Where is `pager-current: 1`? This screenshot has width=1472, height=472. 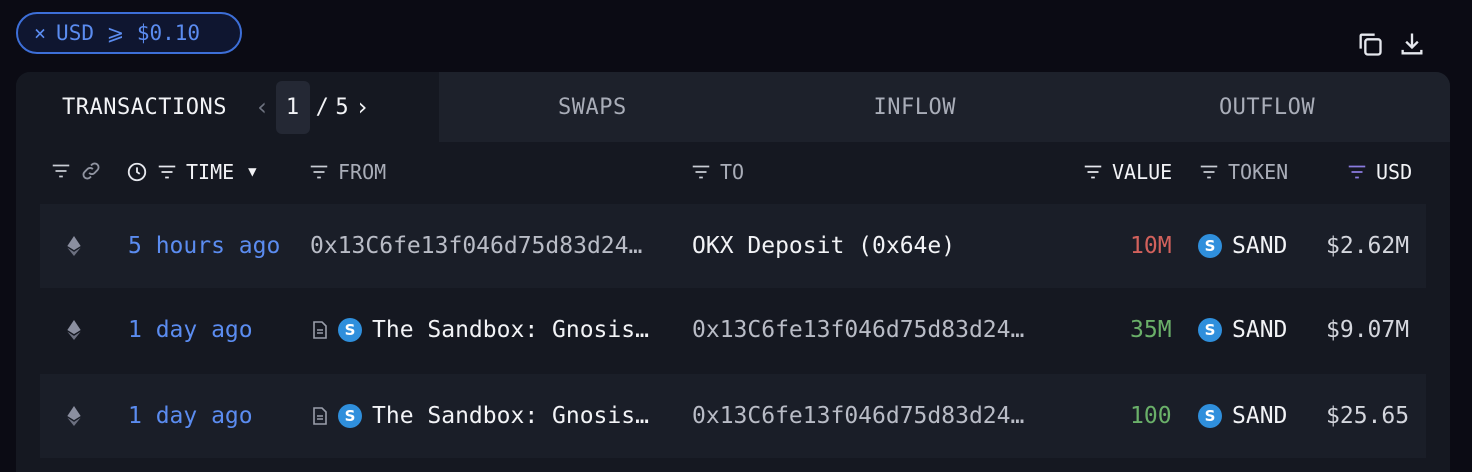 pager-current: 1 is located at coordinates (292, 107).